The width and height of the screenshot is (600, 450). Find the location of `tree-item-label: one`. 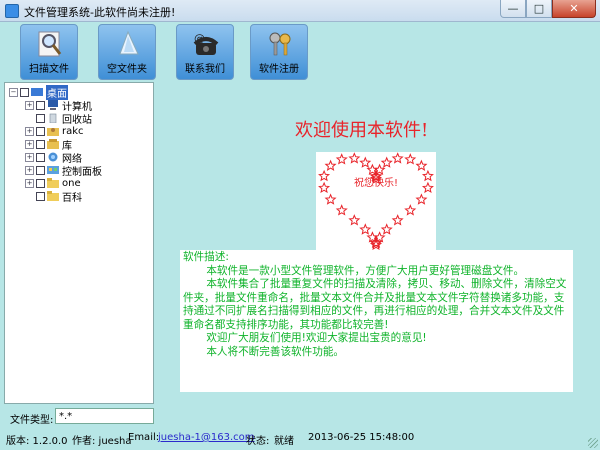

tree-item-label: one is located at coordinates (71, 183).